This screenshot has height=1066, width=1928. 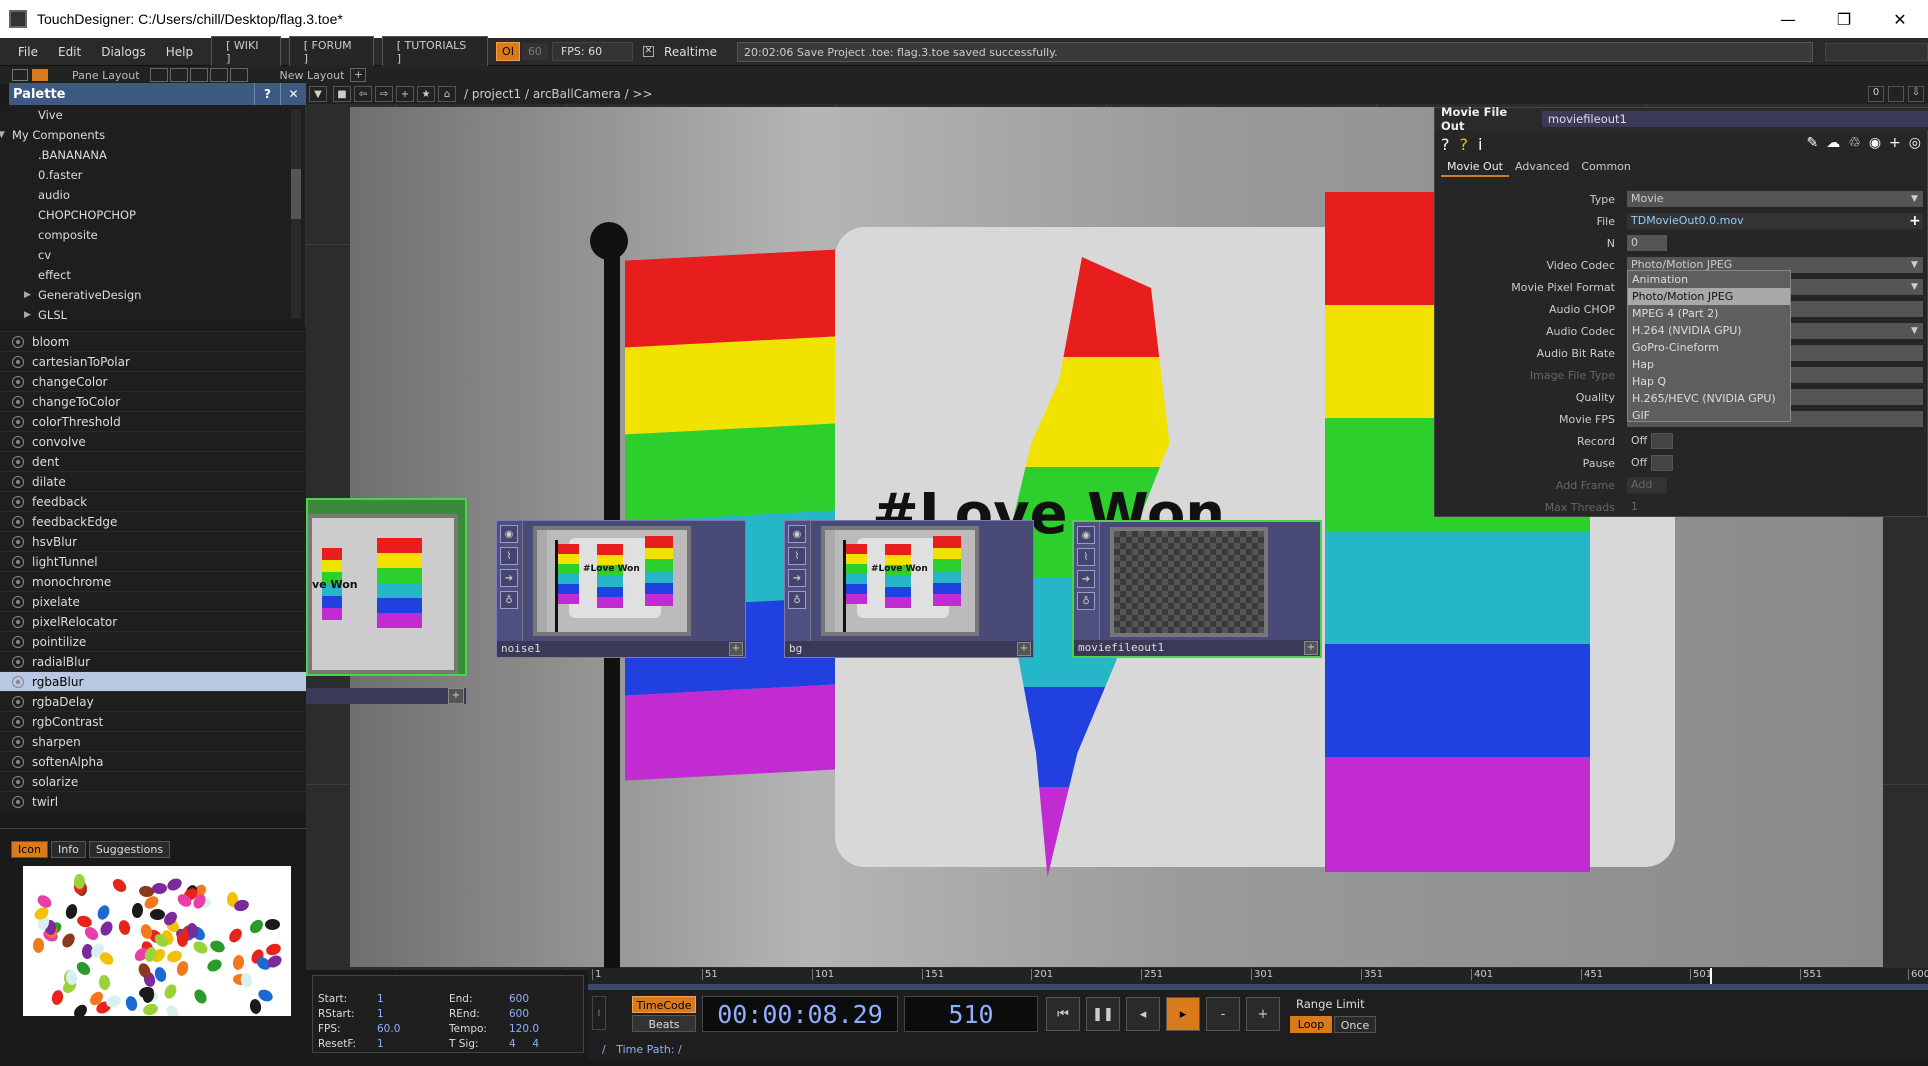 I want to click on tree-item: ▼ My Components, so click(x=152, y=135).